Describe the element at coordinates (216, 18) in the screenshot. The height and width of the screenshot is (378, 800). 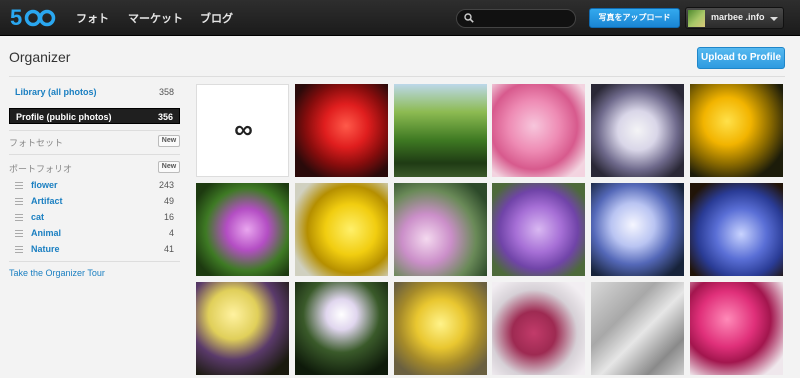
I see `nav-blog: ブログ` at that location.